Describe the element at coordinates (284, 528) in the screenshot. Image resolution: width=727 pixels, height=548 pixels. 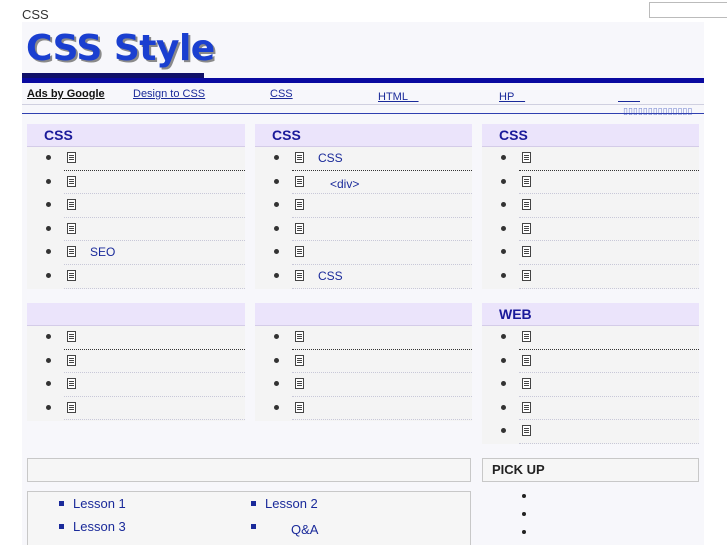
I see `lesson-link-qa: Q&A` at that location.